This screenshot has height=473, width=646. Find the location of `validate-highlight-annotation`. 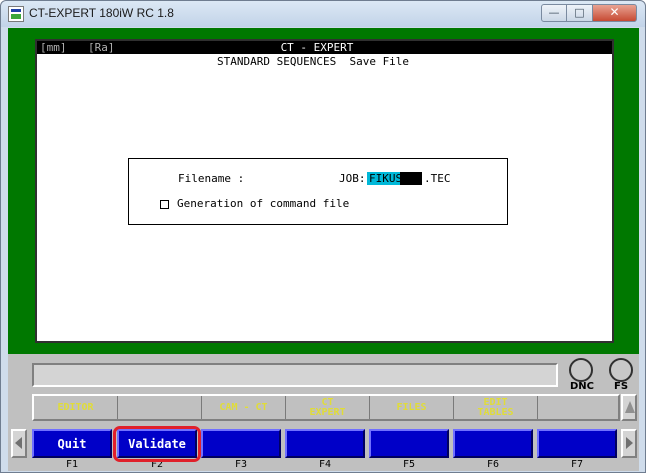

validate-highlight-annotation is located at coordinates (157, 444).